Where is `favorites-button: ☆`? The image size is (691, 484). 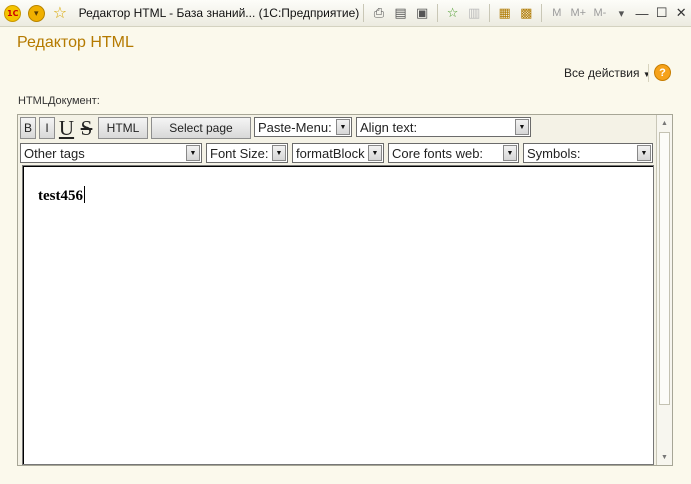 favorites-button: ☆ is located at coordinates (60, 13).